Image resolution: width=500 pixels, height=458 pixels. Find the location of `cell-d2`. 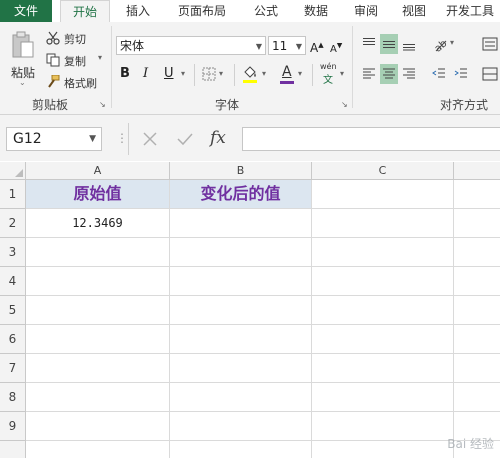

cell-d2 is located at coordinates (477, 223).